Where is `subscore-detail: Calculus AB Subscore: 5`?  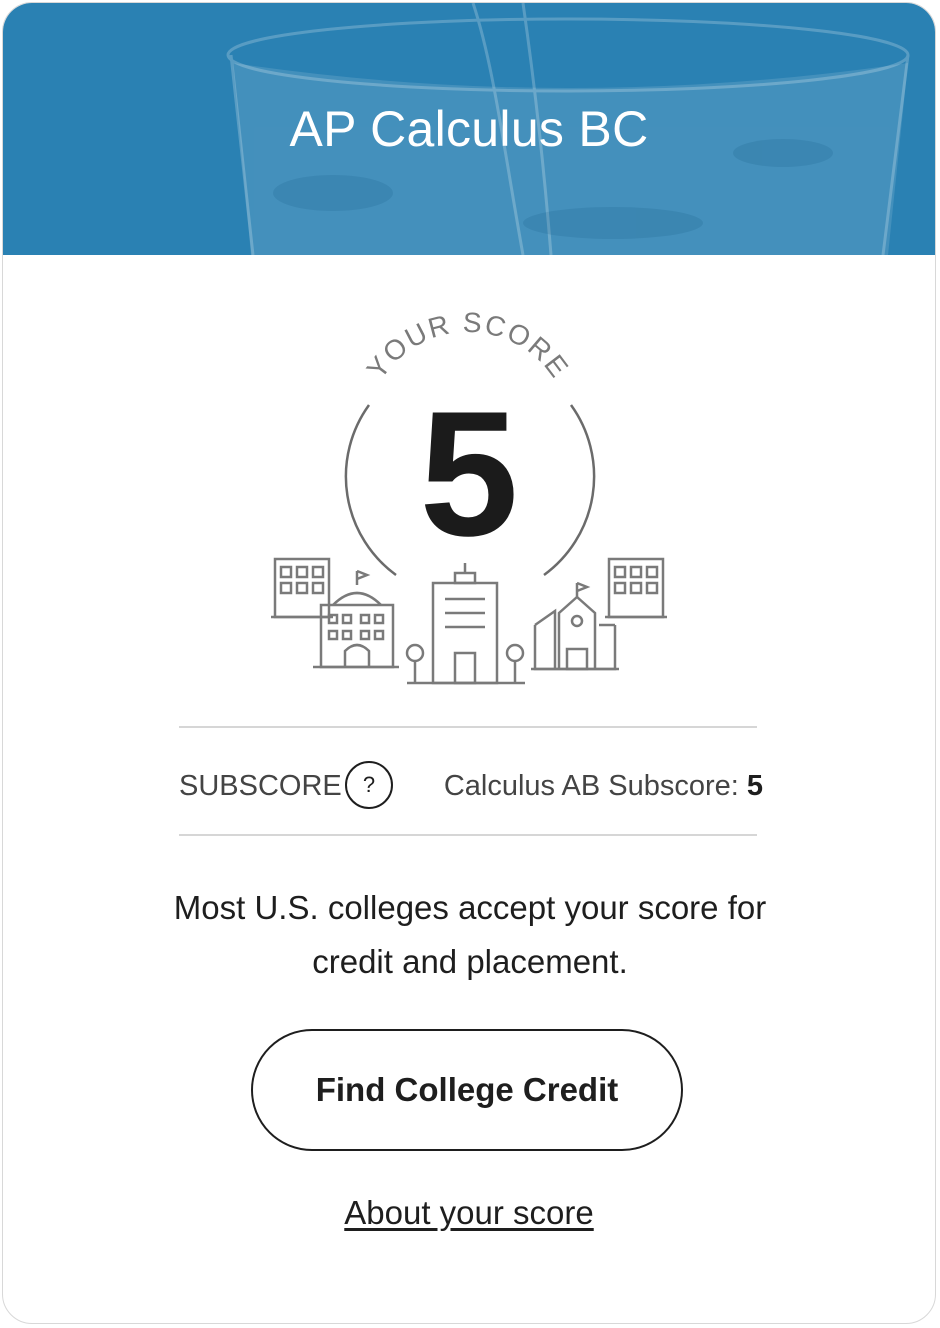
subscore-detail: Calculus AB Subscore: 5 is located at coordinates (603, 786).